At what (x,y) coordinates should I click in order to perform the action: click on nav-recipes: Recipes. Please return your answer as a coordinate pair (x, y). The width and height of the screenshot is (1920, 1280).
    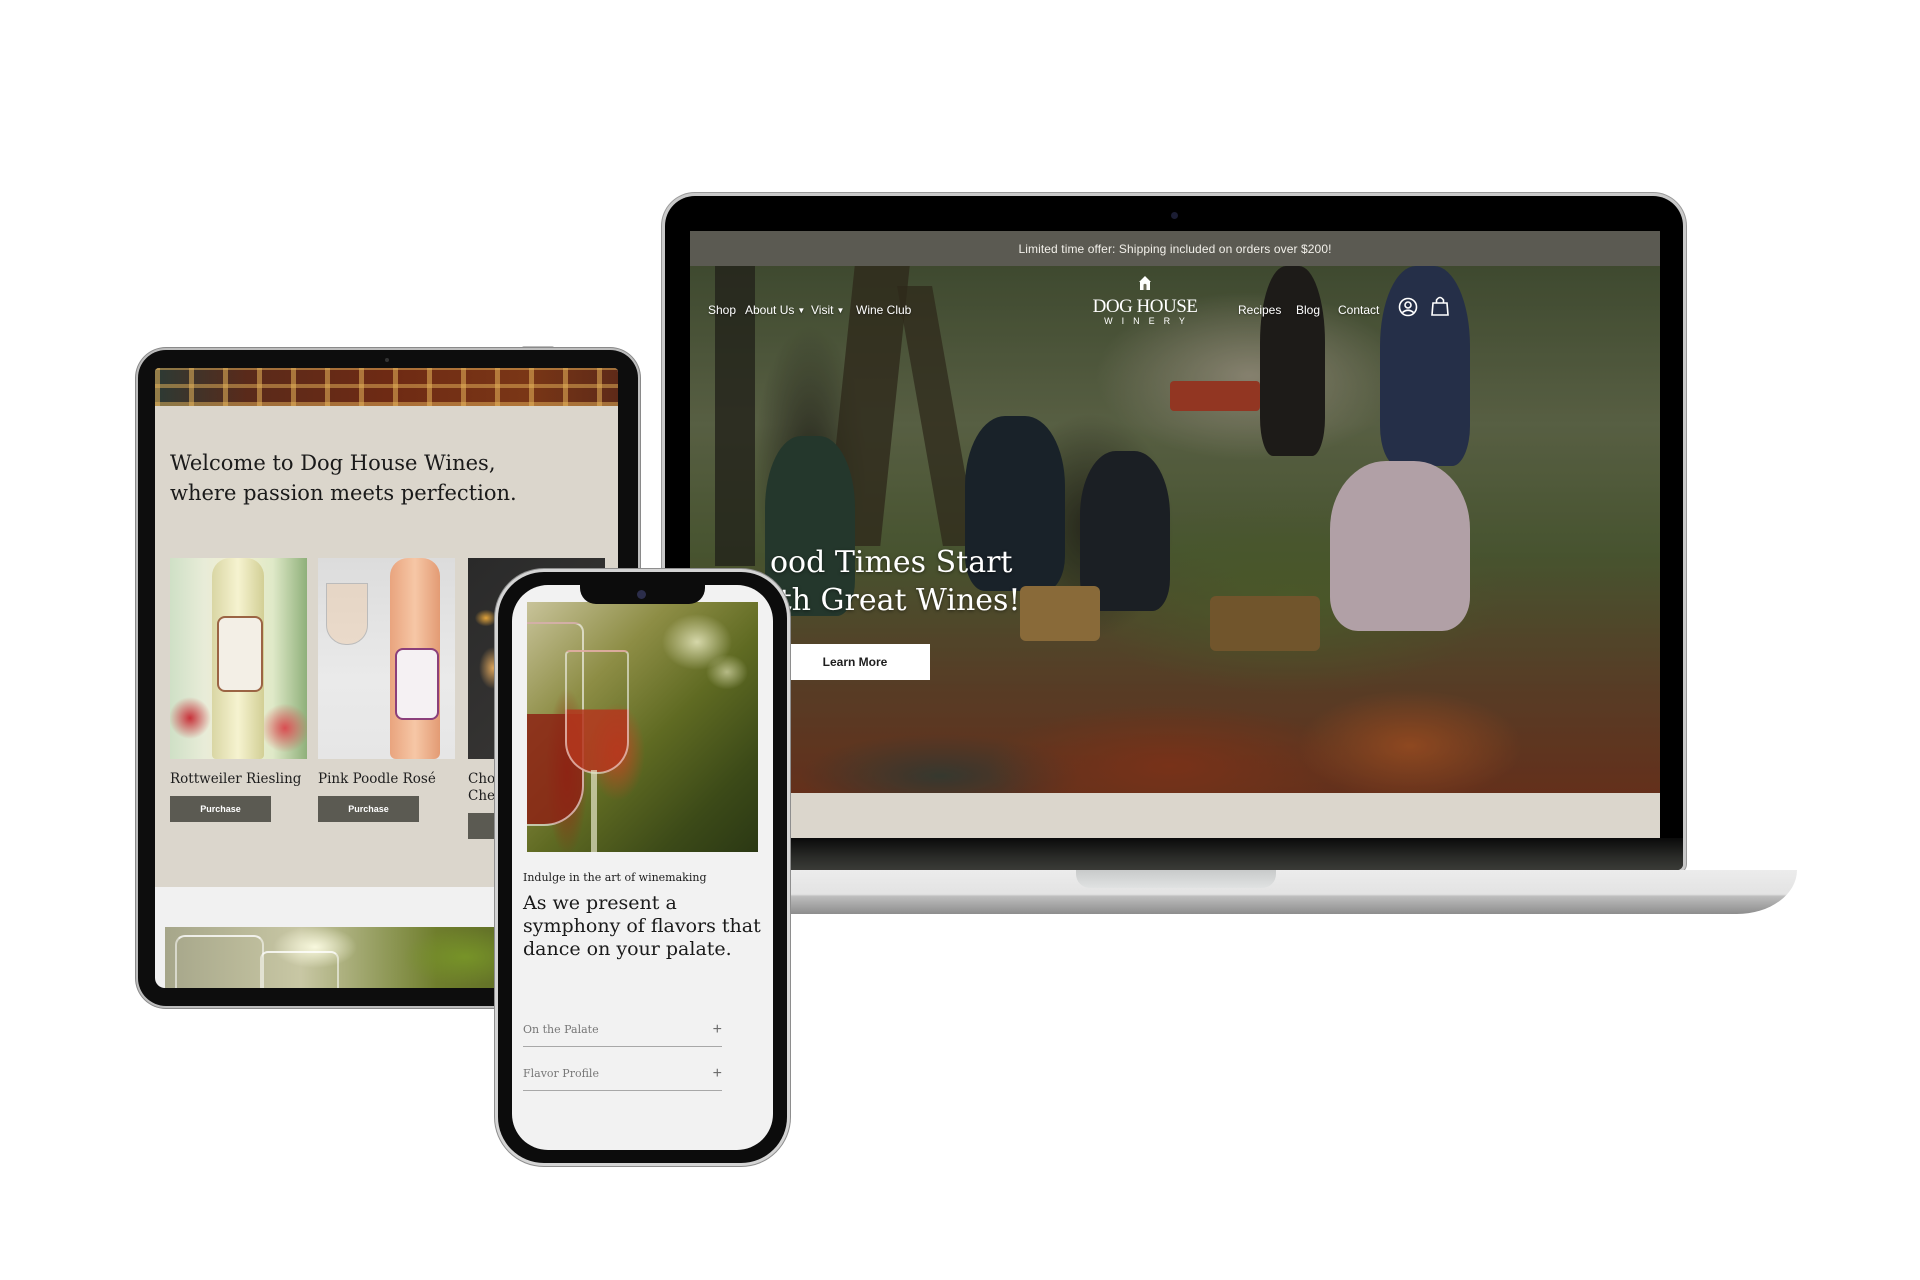
    Looking at the image, I should click on (1259, 310).